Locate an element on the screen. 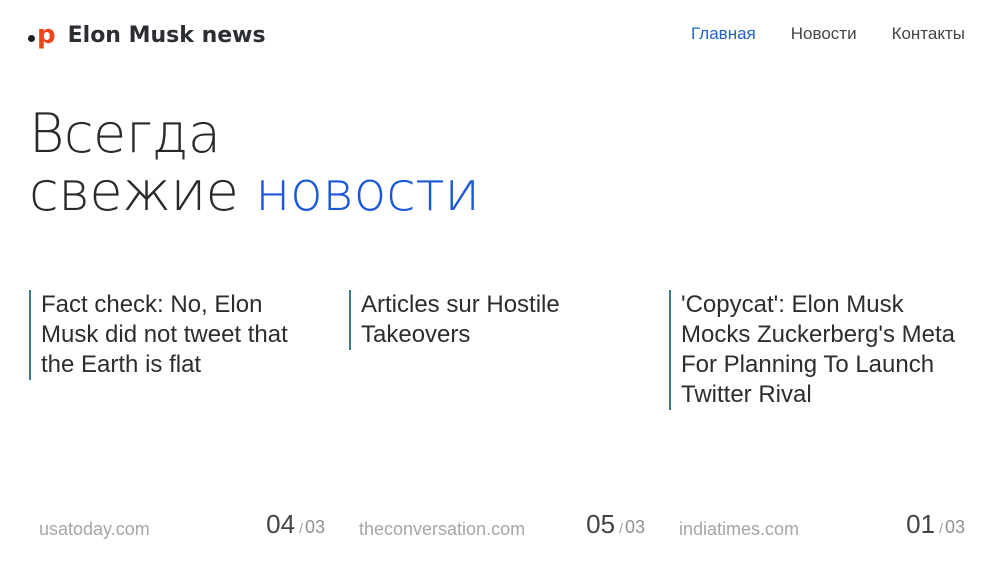 Image resolution: width=994 pixels, height=576 pixels. news-counter: 05/03 is located at coordinates (615, 524).